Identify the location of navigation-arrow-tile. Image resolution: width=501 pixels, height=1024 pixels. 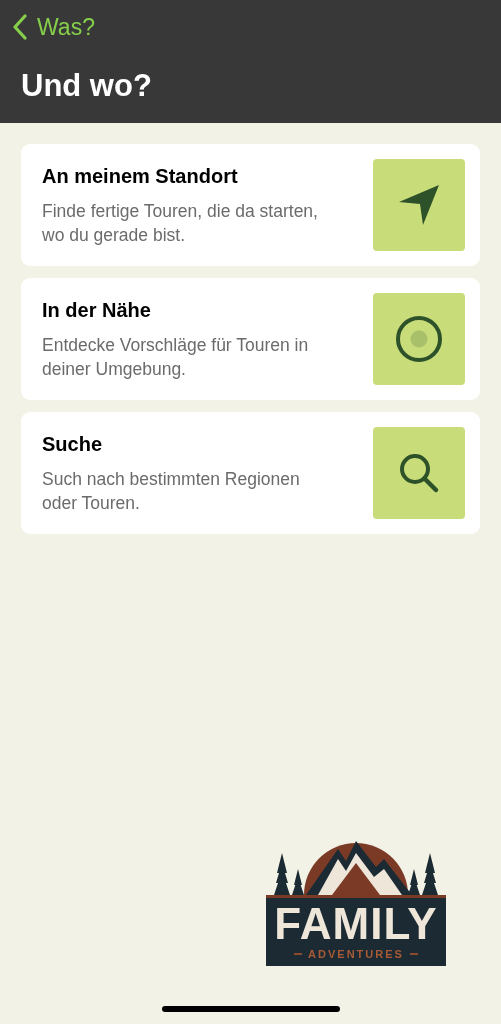
(419, 205).